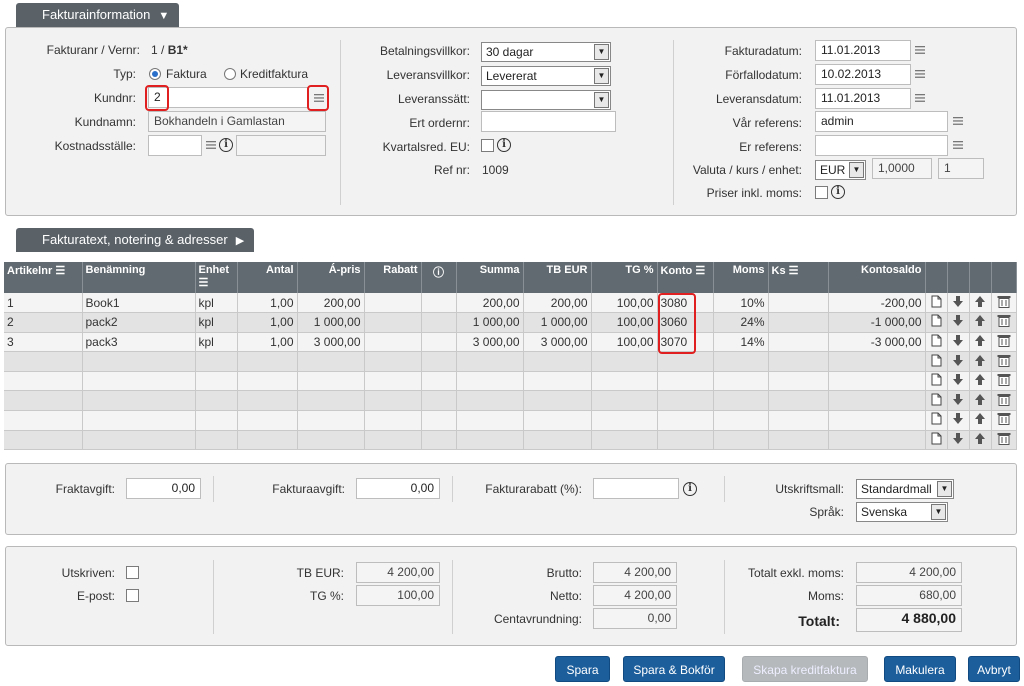 The height and width of the screenshot is (686, 1024). Describe the element at coordinates (863, 74) in the screenshot. I see `forfallodatum-input: 10.02.2013` at that location.